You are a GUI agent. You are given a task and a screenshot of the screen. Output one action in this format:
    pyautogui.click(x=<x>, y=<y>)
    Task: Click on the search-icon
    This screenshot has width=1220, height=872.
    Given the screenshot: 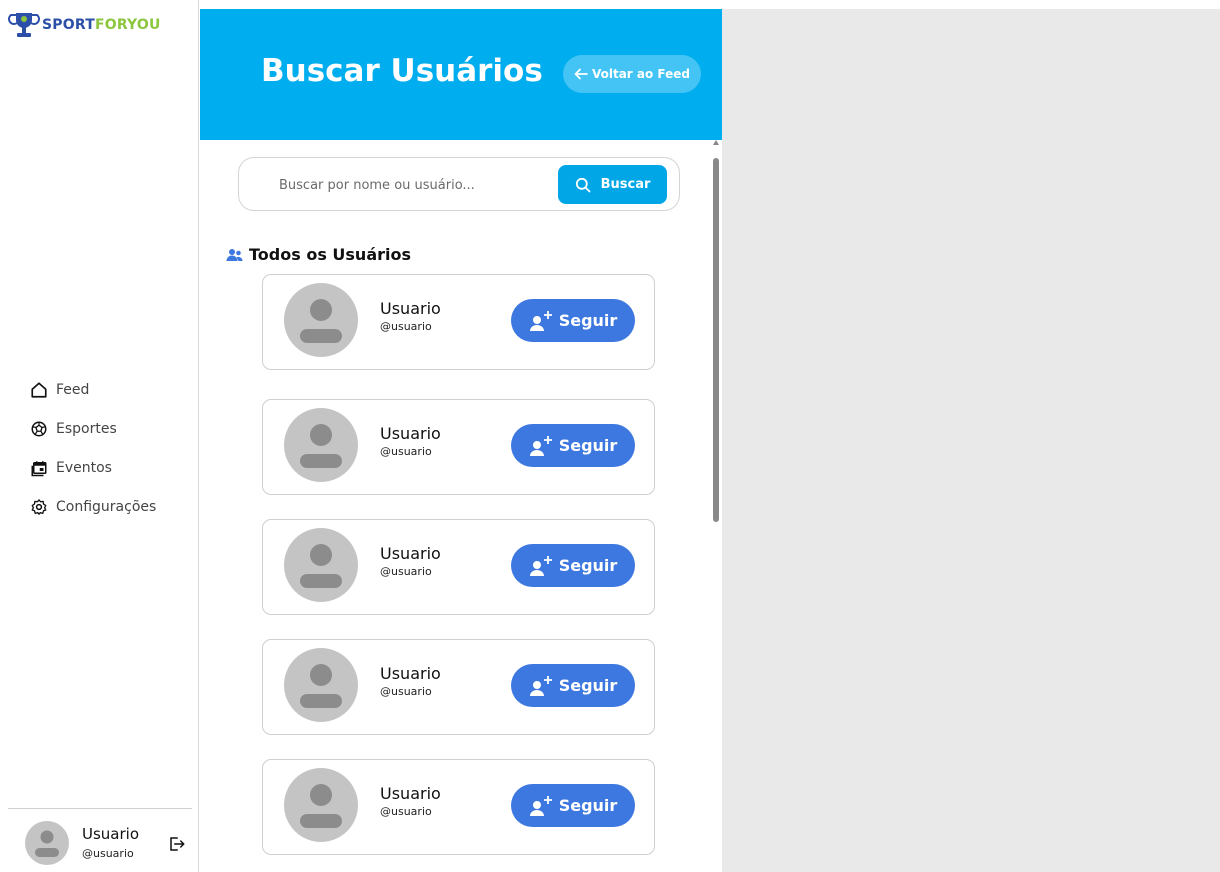 What is the action you would take?
    pyautogui.click(x=582, y=184)
    